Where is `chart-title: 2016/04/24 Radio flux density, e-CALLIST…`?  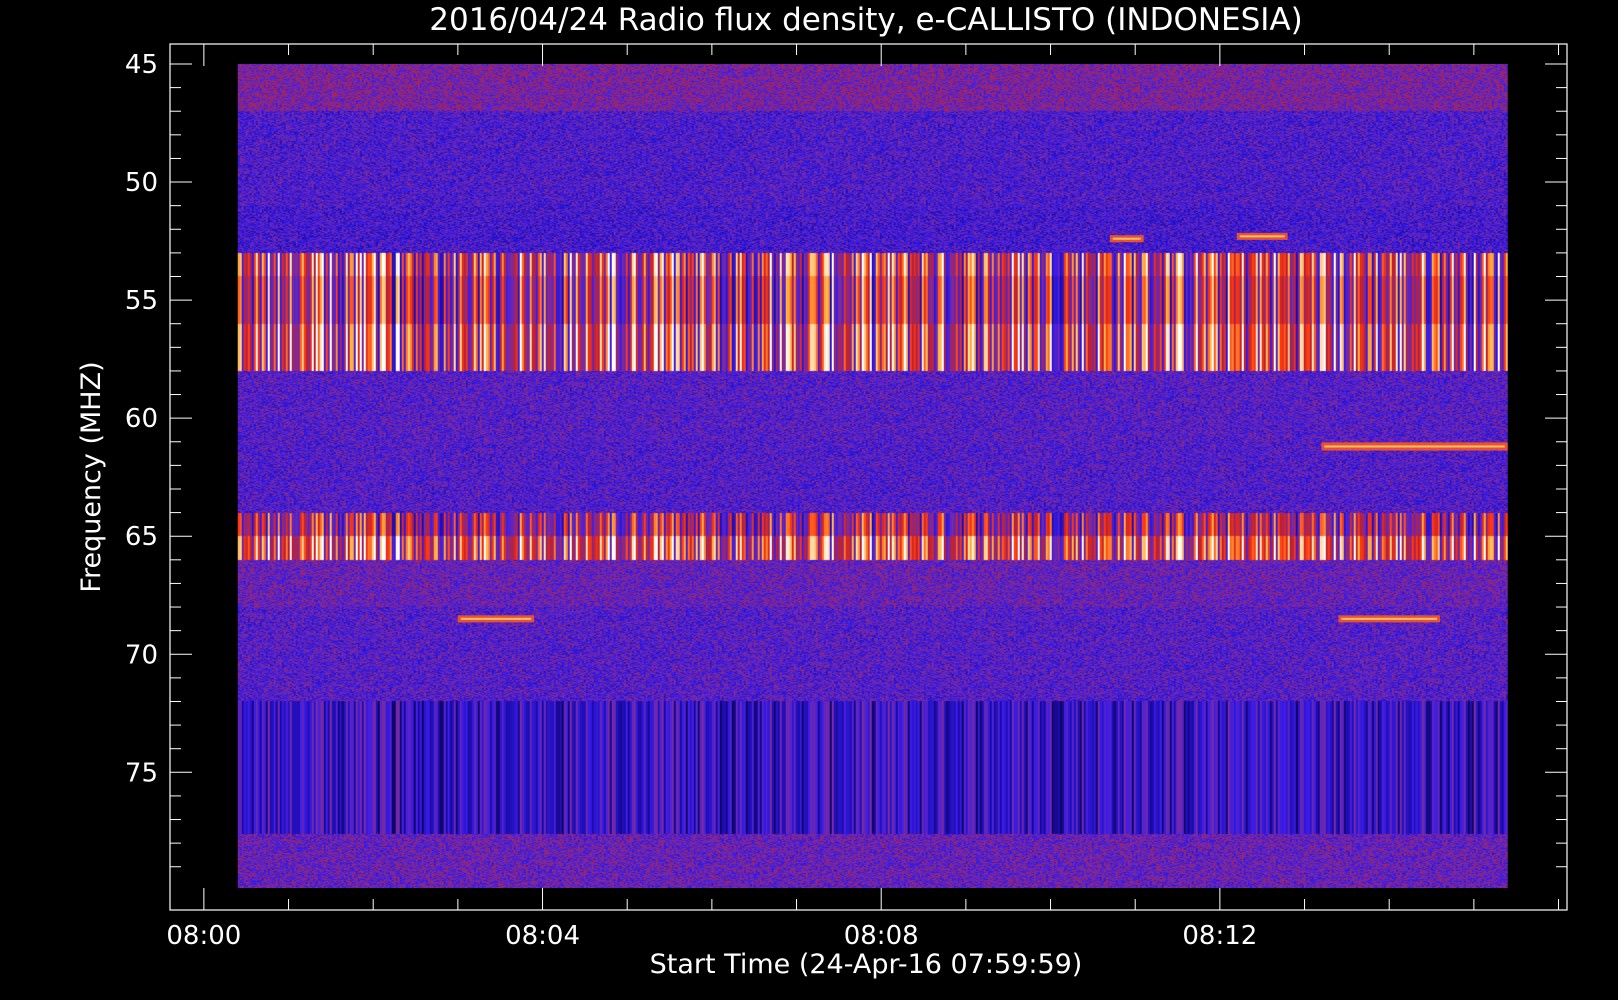 chart-title: 2016/04/24 Radio flux density, e-CALLIST… is located at coordinates (866, 20).